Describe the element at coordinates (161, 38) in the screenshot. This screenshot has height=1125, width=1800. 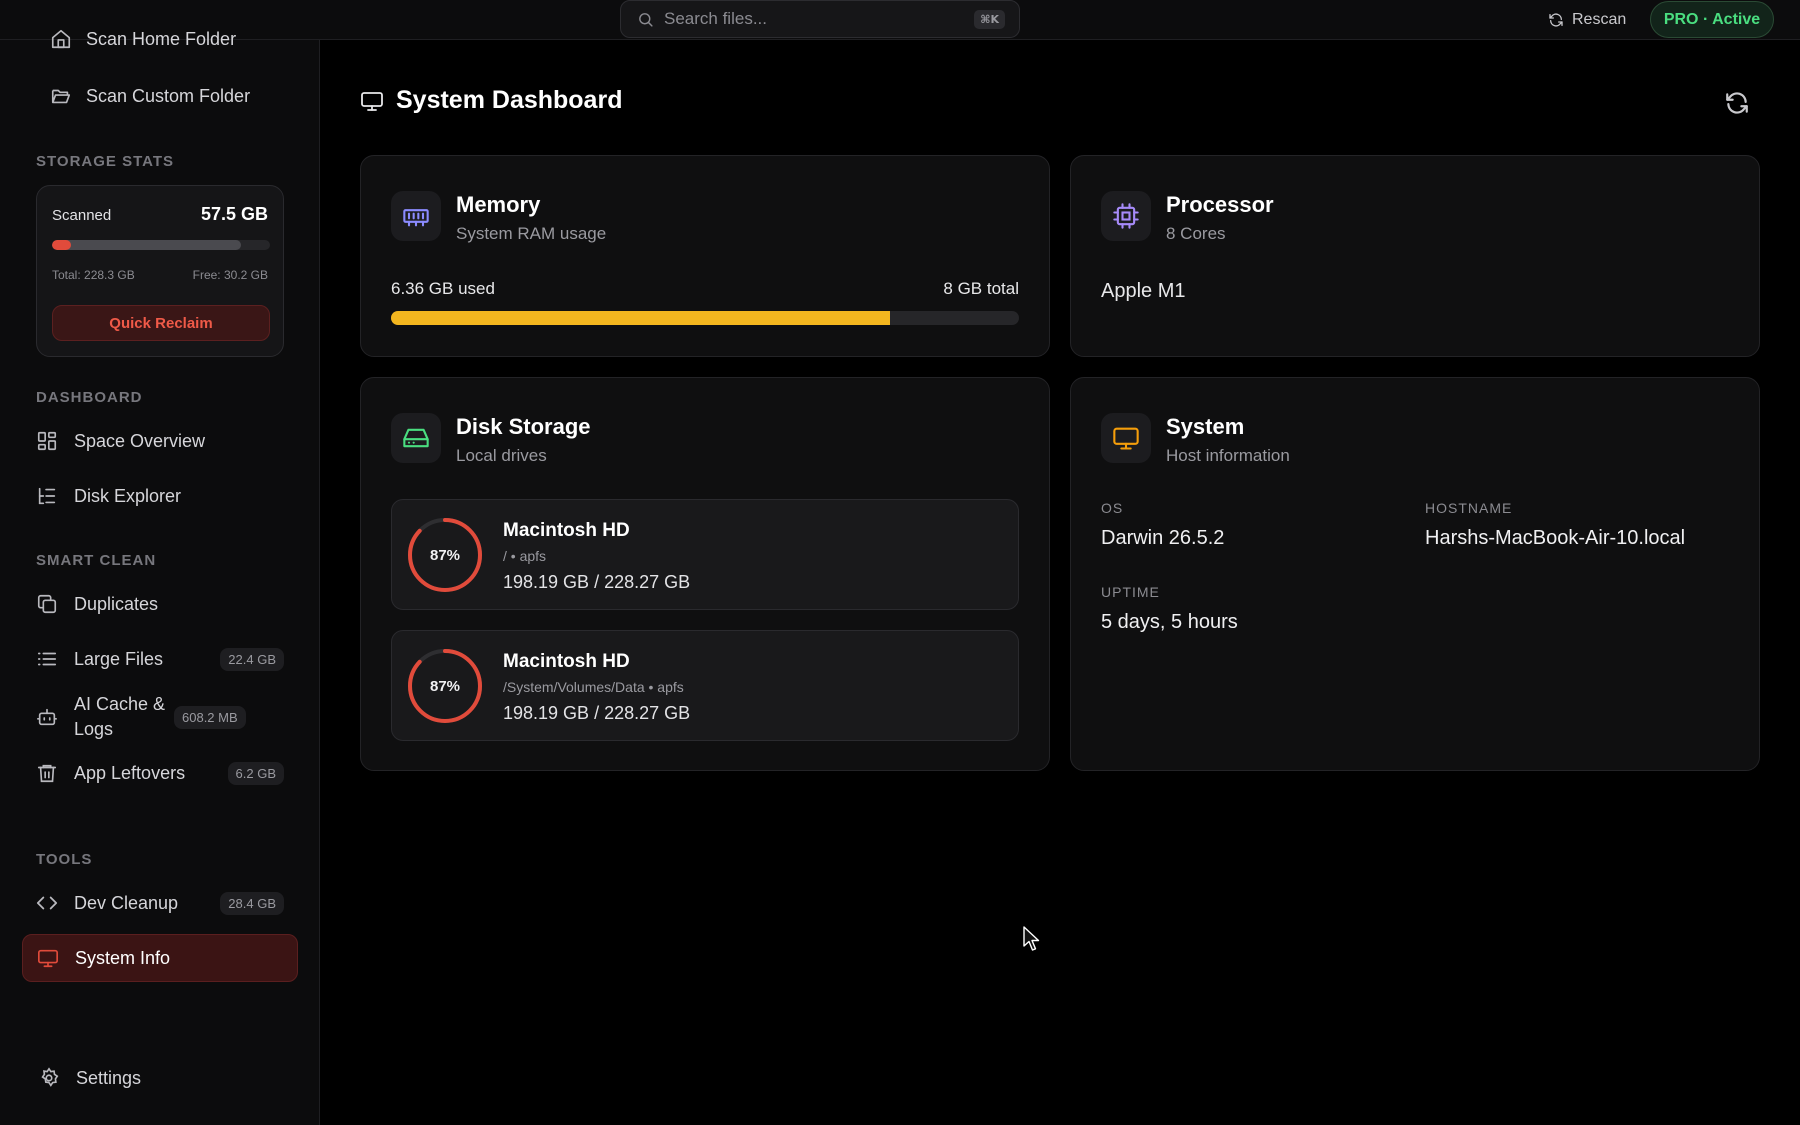
I see `scan-home-folder-label: Scan Home Folder` at that location.